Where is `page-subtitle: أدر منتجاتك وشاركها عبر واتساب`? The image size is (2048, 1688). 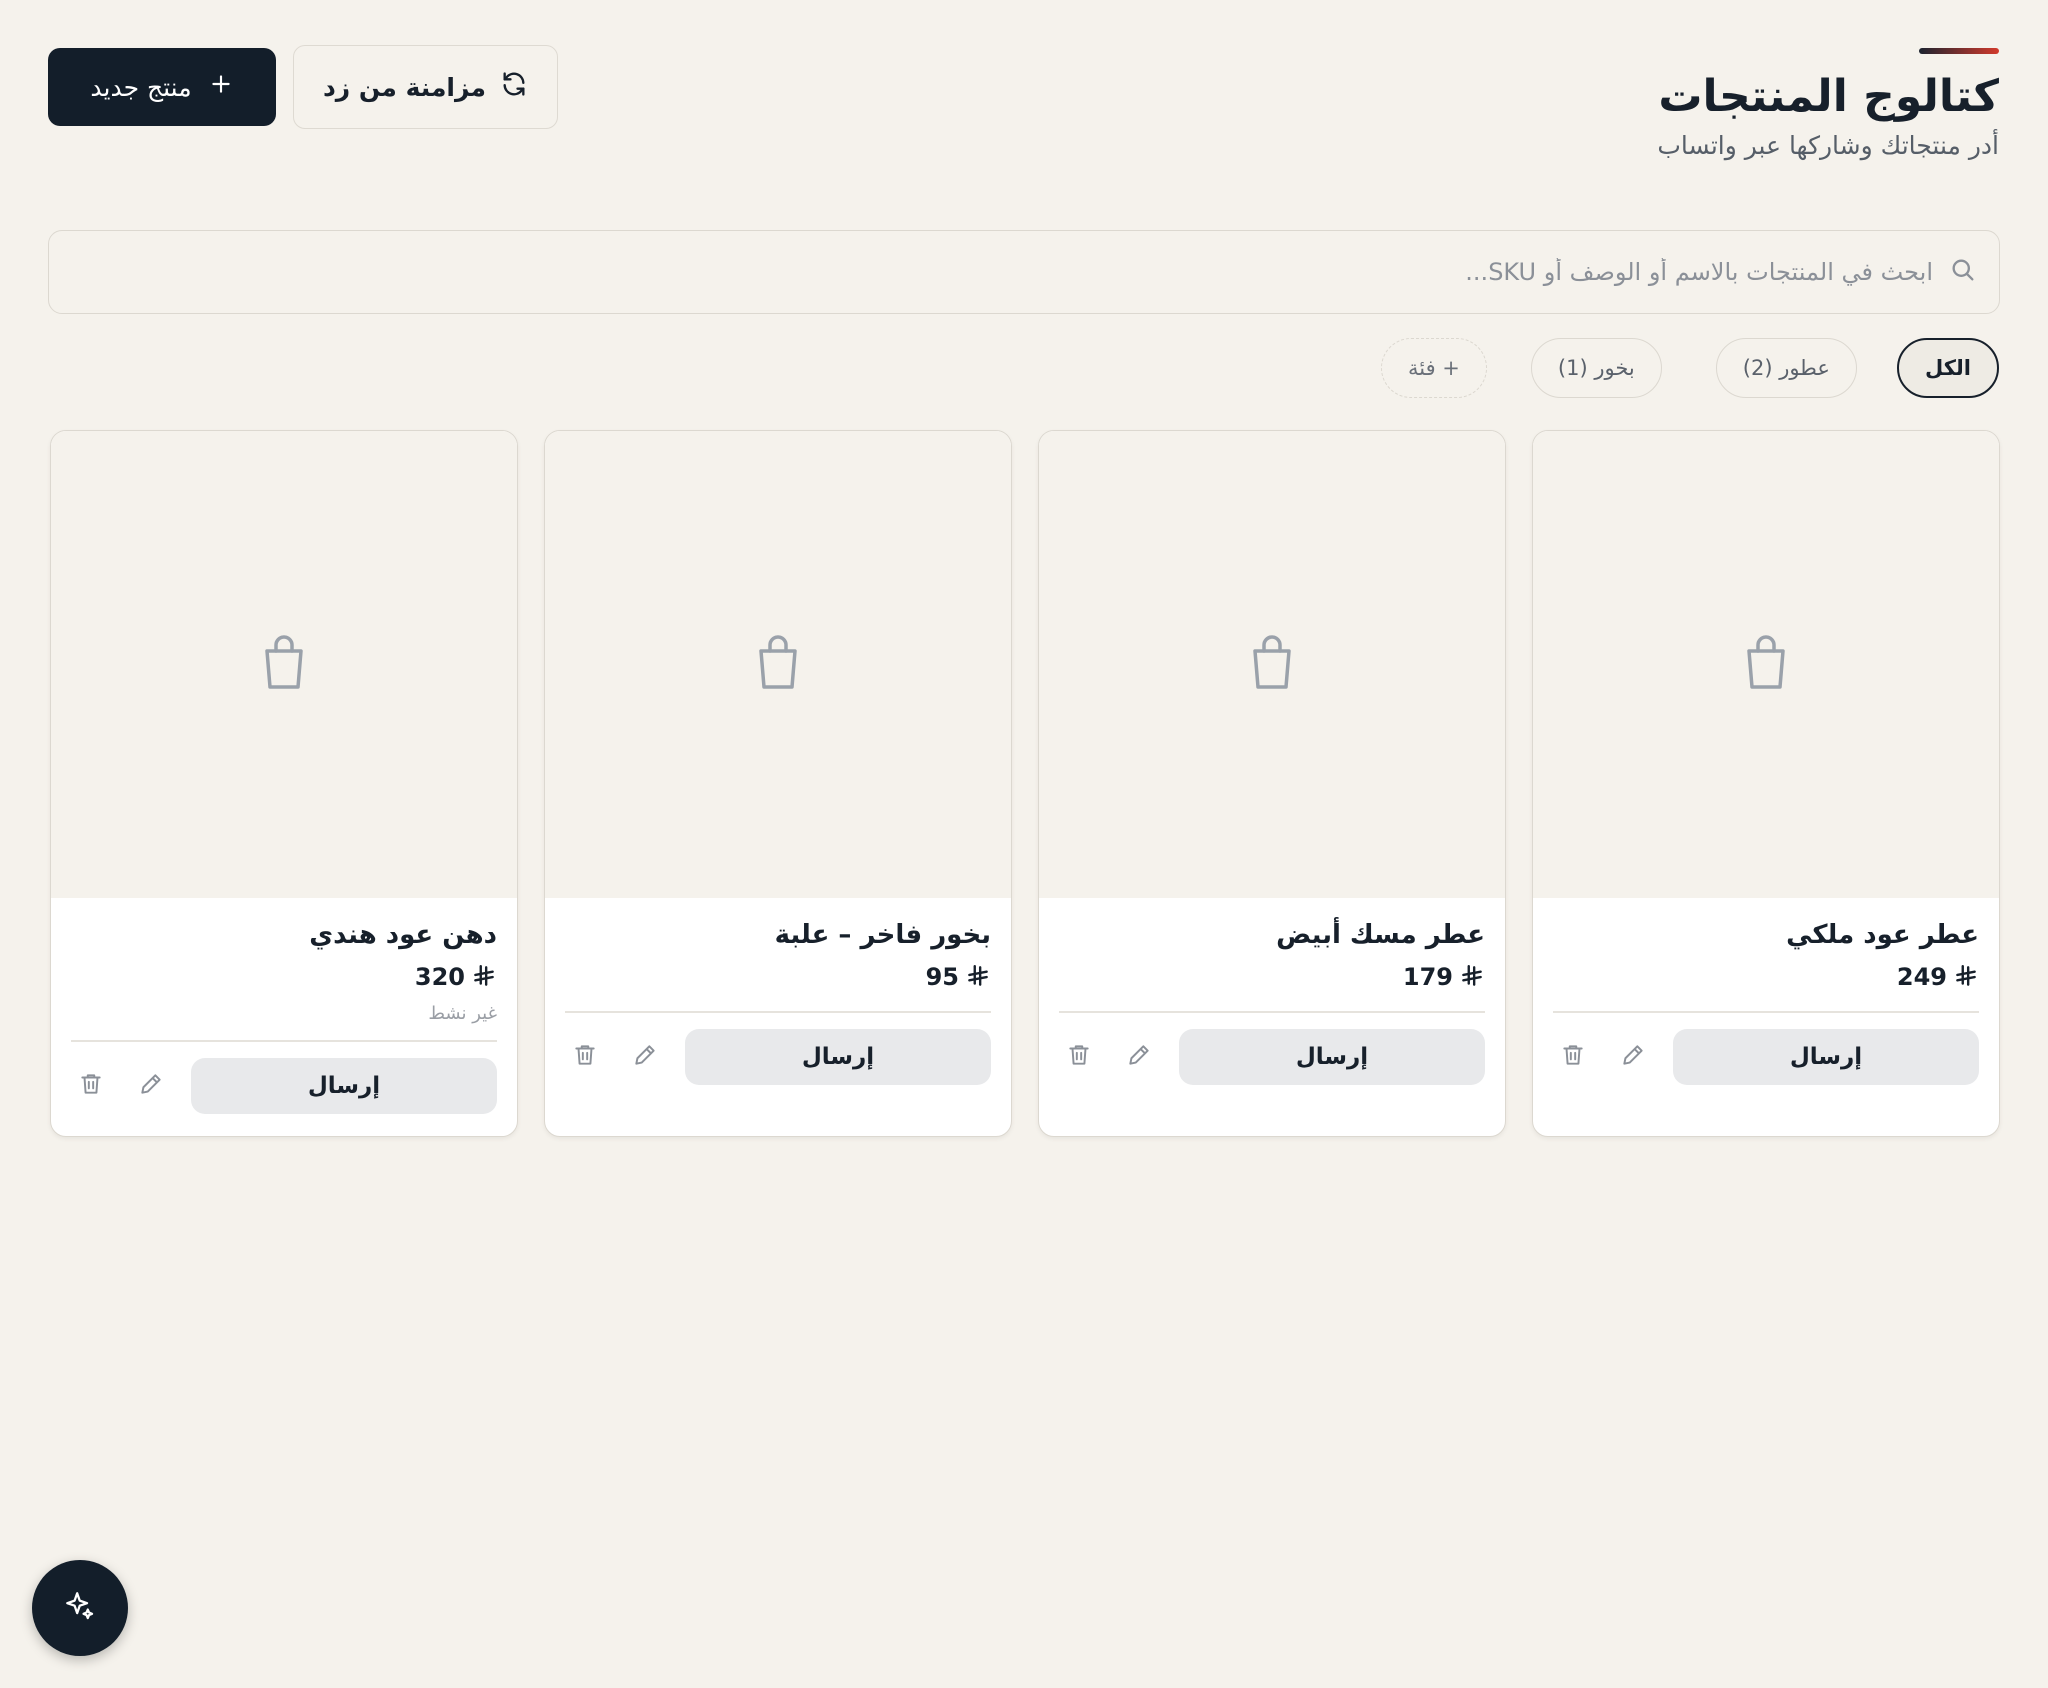
page-subtitle: أدر منتجاتك وشاركها عبر واتساب is located at coordinates (1828, 146).